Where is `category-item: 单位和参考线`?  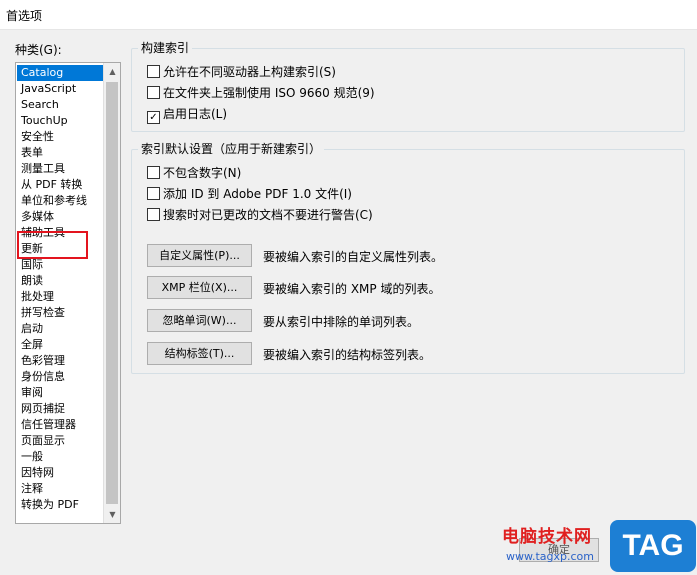
category-item: 单位和参考线 is located at coordinates (61, 201).